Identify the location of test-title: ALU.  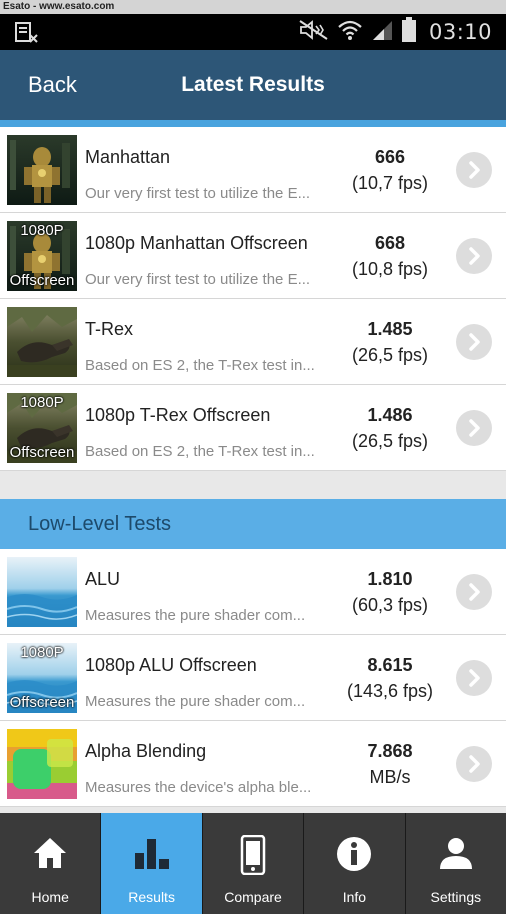
(103, 579).